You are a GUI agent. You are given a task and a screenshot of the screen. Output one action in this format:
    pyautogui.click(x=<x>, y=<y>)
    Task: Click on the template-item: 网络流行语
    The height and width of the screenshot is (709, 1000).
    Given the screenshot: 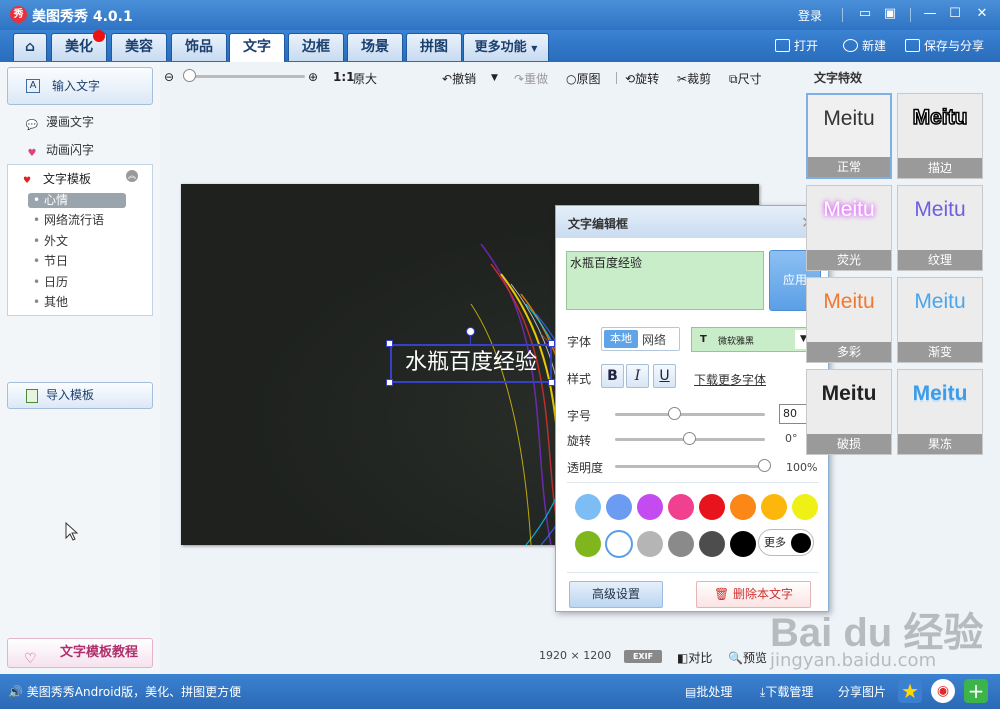 What is the action you would take?
    pyautogui.click(x=77, y=220)
    